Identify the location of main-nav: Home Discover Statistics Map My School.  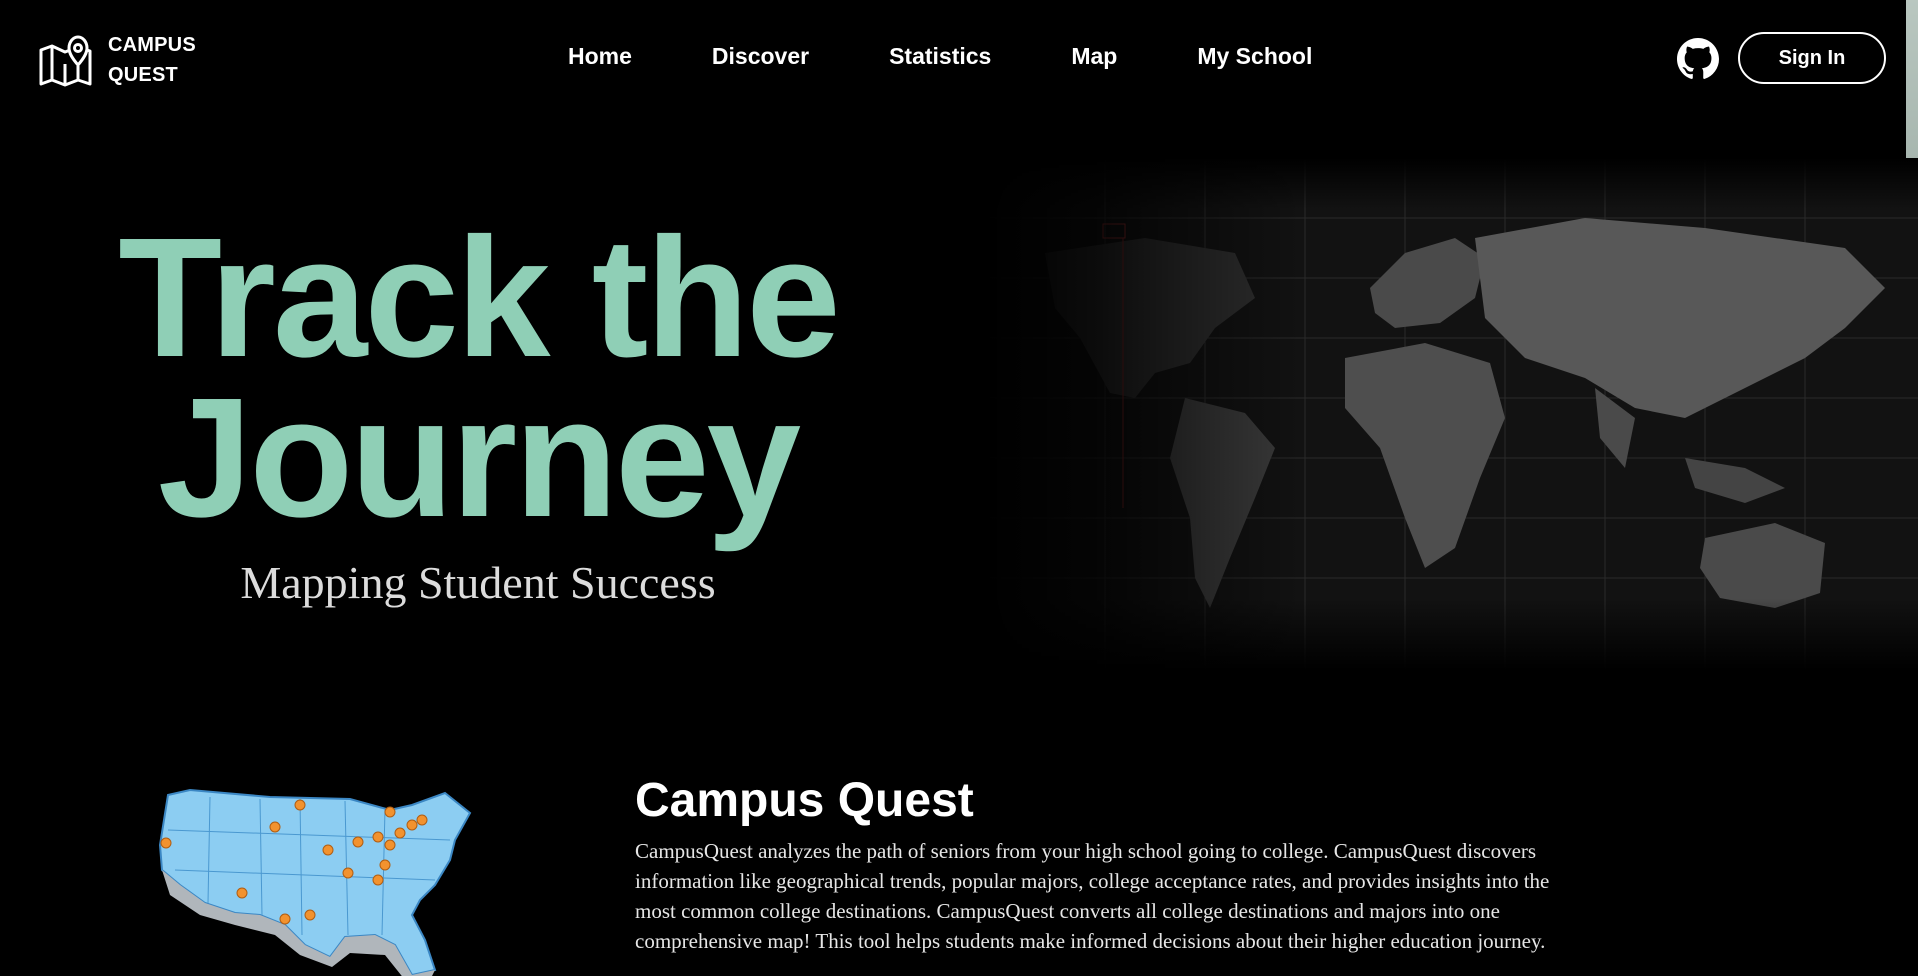
(940, 56).